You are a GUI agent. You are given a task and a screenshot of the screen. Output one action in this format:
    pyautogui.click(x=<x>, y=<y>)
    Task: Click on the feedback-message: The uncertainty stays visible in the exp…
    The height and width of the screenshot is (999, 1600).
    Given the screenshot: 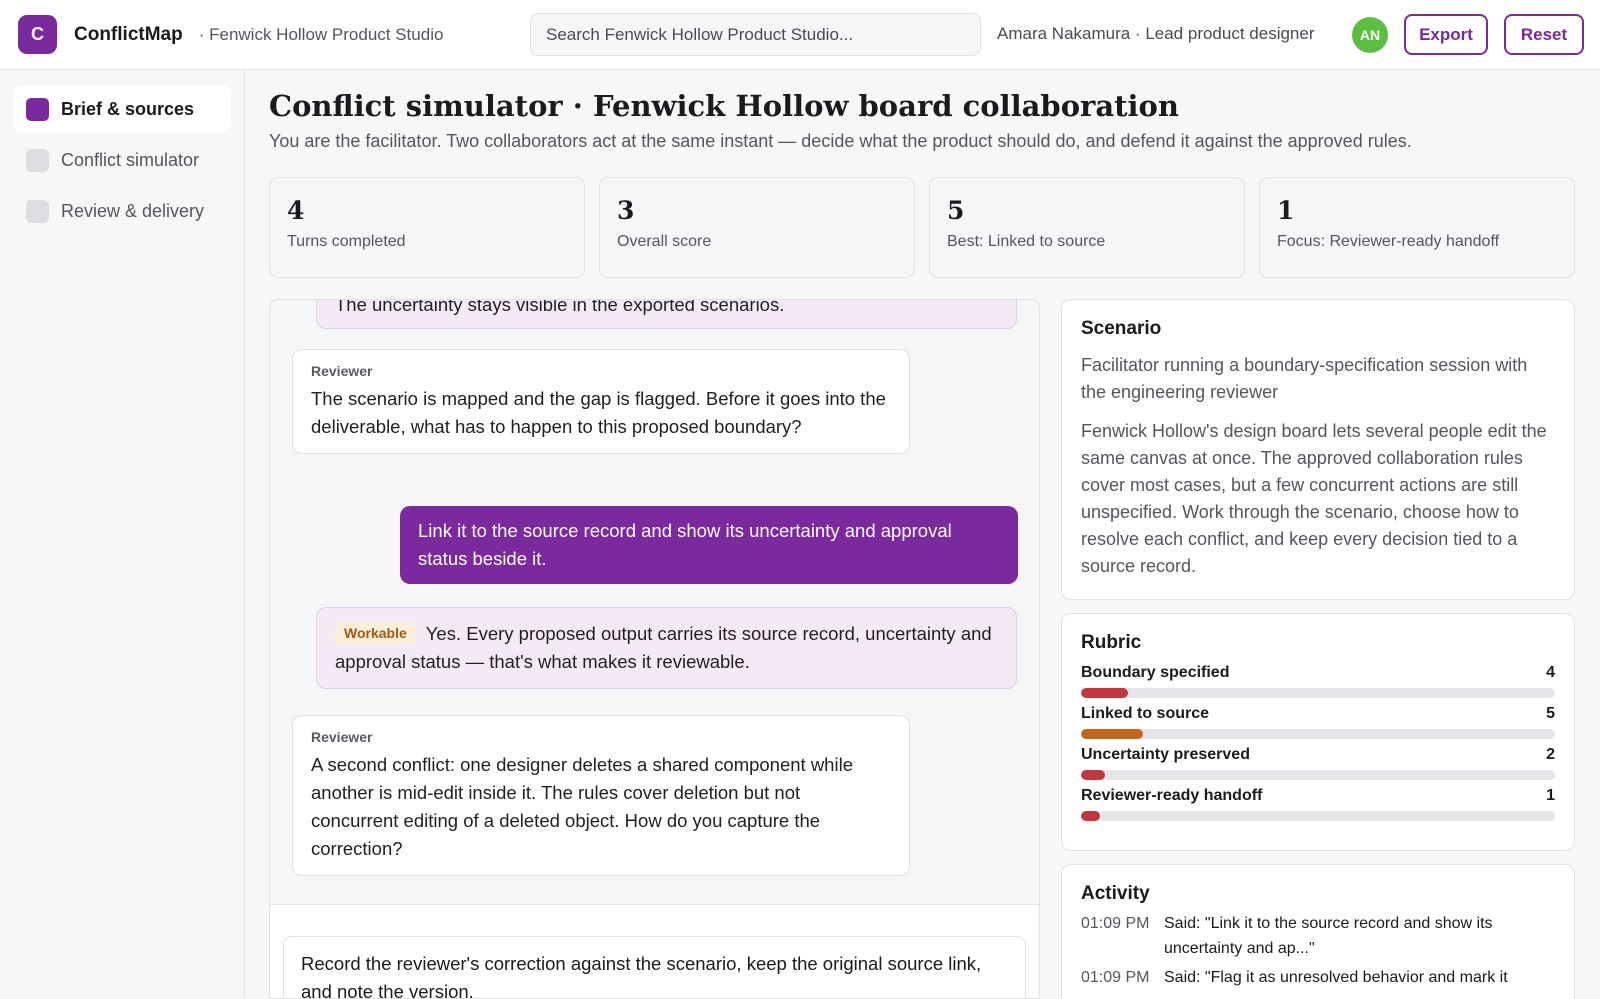 What is the action you would take?
    pyautogui.click(x=666, y=314)
    